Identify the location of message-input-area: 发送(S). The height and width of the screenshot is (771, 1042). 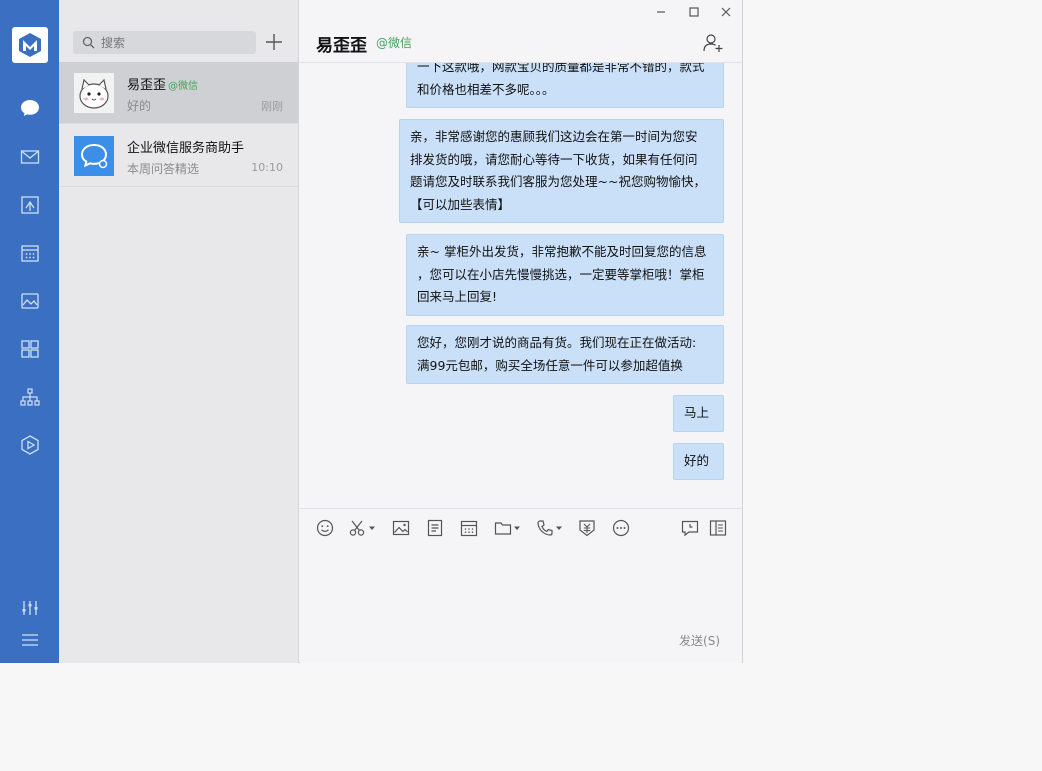
(521, 603).